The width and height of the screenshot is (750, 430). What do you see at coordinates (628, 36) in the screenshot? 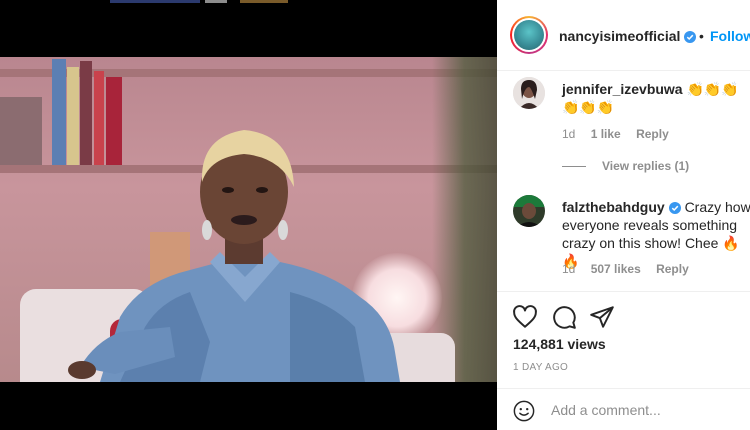
I see `author-username: nancyisimeofficial` at bounding box center [628, 36].